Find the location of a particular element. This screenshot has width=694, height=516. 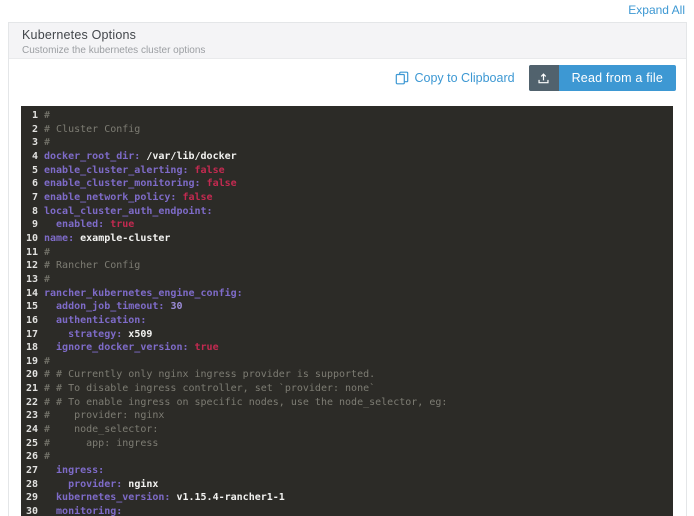

line-number: 26 is located at coordinates (31, 457).